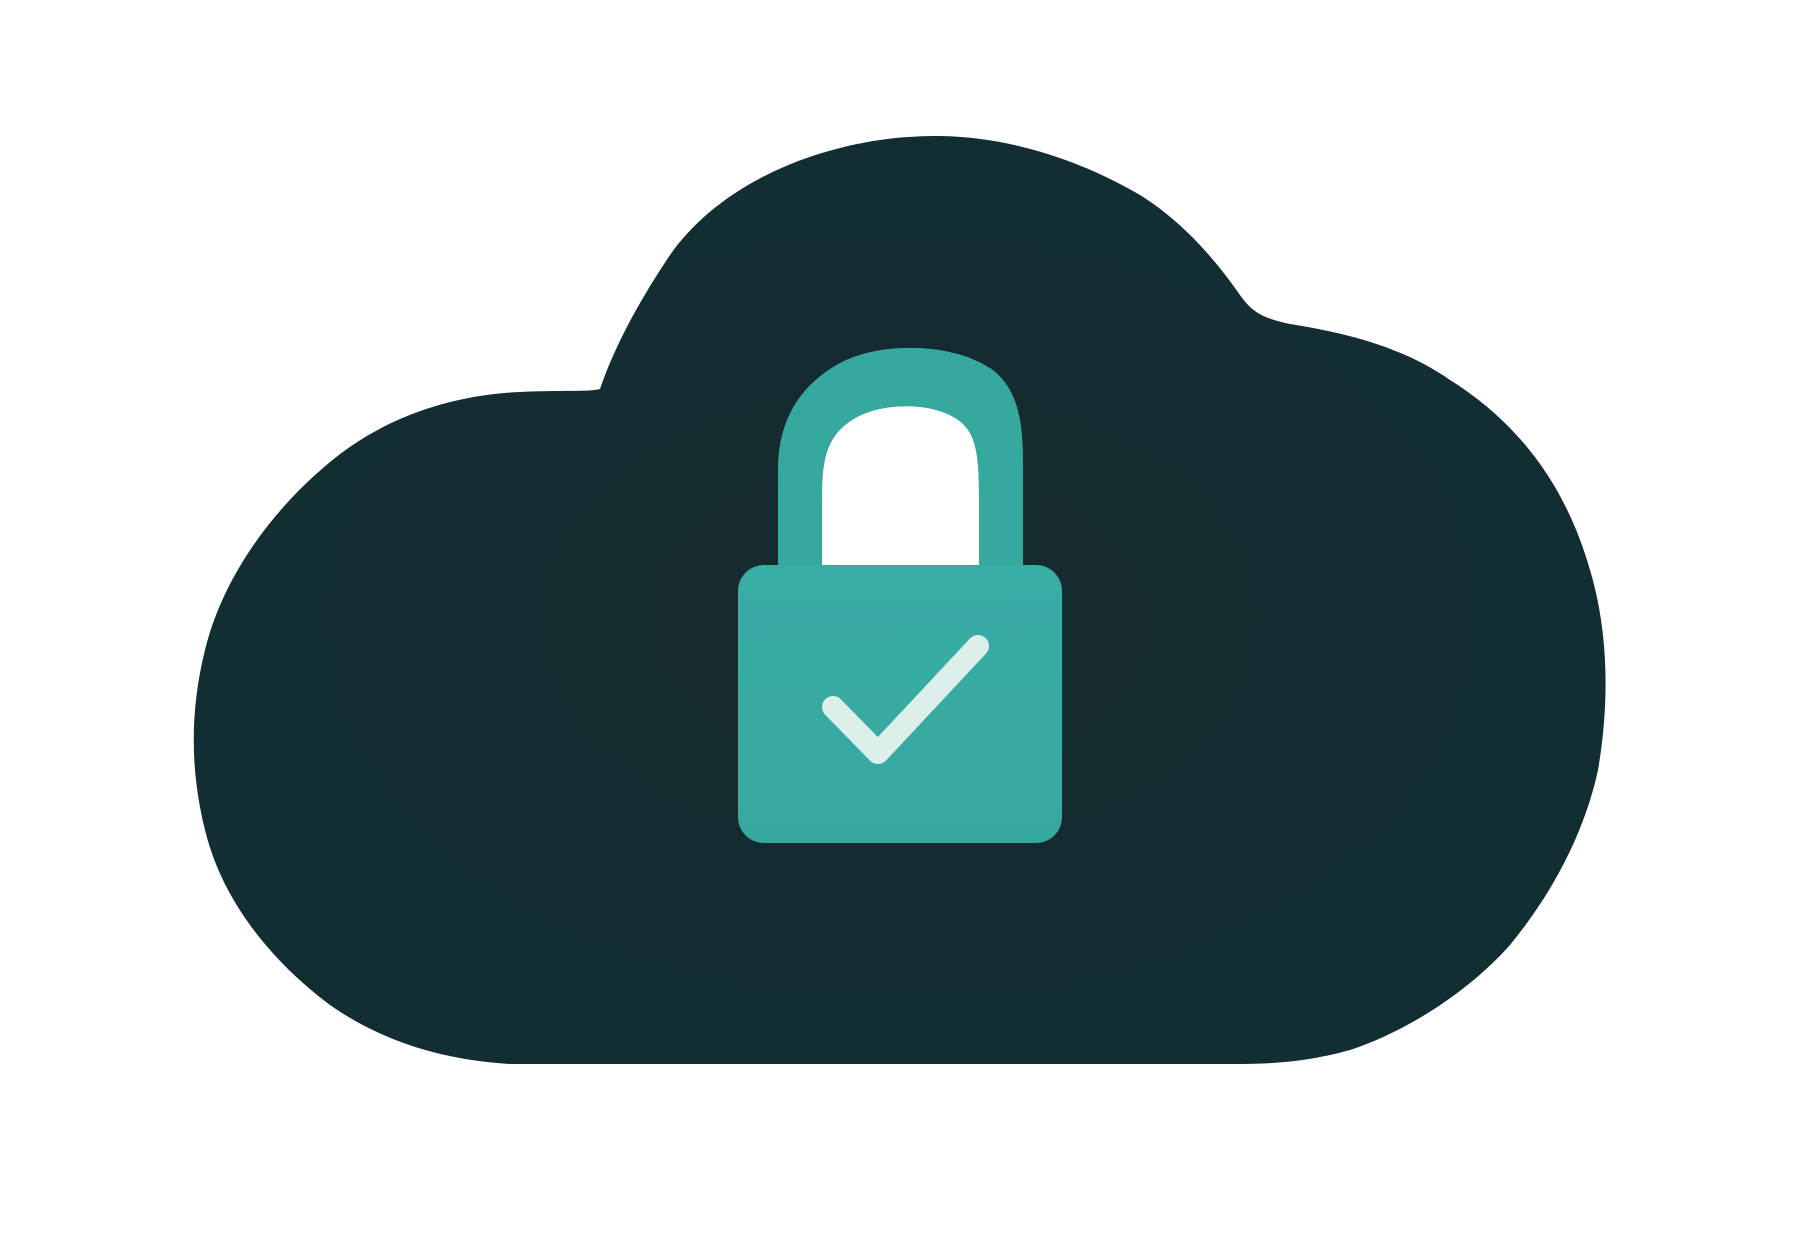 The height and width of the screenshot is (1260, 1816). What do you see at coordinates (900, 486) in the screenshot?
I see `lock-shackle-opening` at bounding box center [900, 486].